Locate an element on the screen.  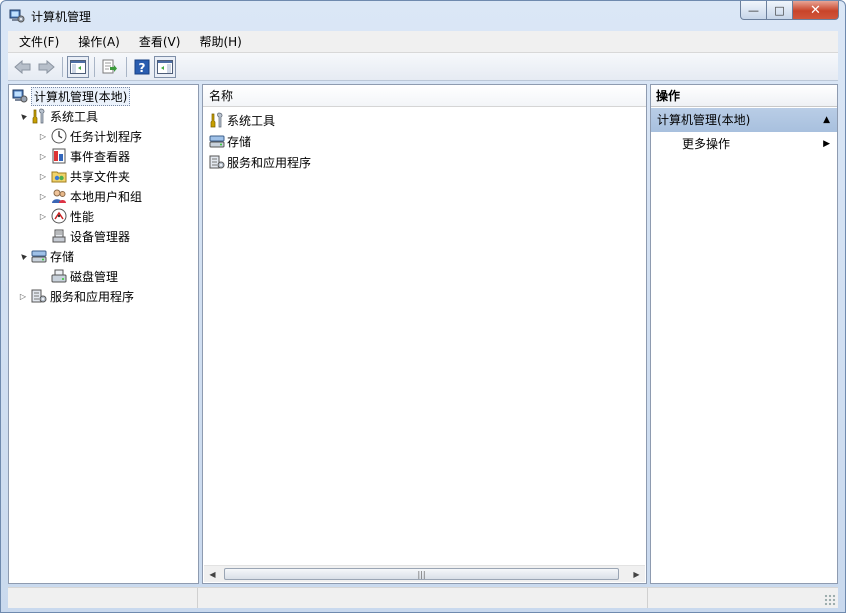
title-bar: 计算机管理 — □ ✕ is located at coordinates (423, 16).